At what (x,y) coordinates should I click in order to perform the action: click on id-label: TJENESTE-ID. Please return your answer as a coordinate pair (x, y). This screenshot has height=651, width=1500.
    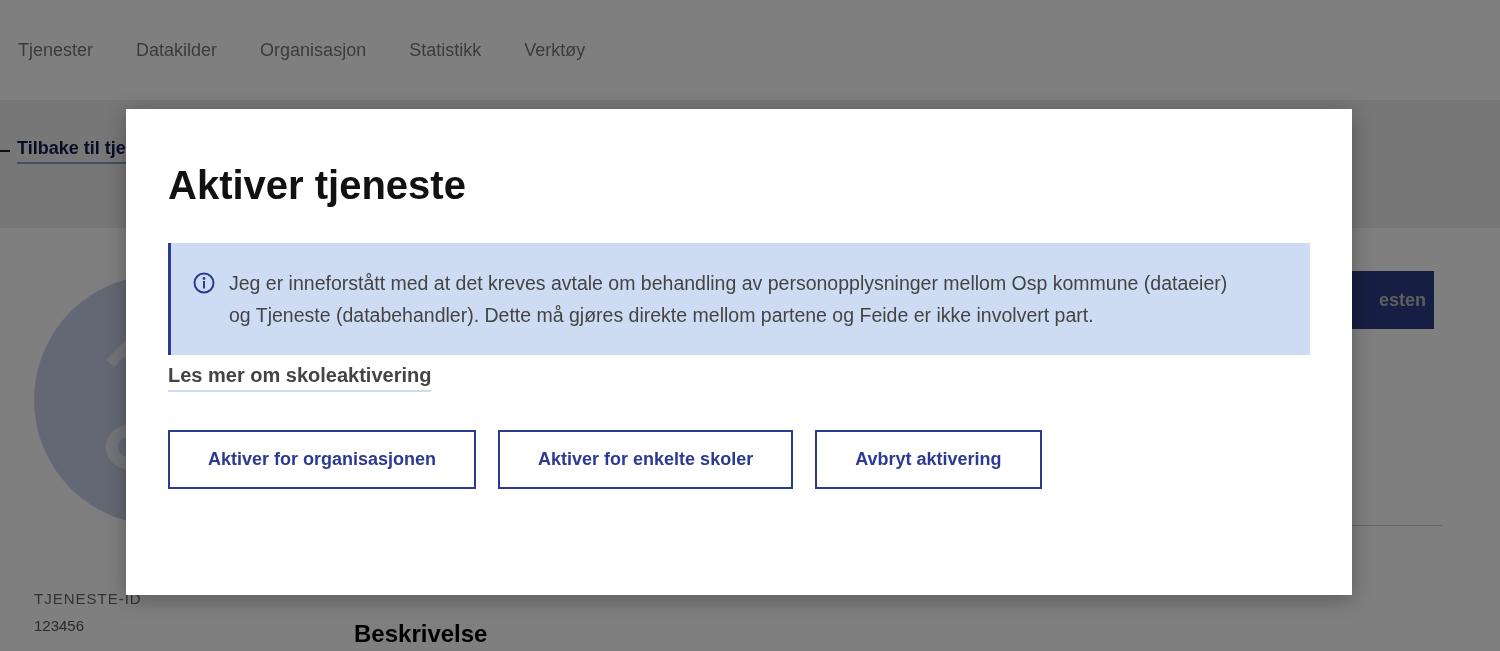
    Looking at the image, I should click on (88, 598).